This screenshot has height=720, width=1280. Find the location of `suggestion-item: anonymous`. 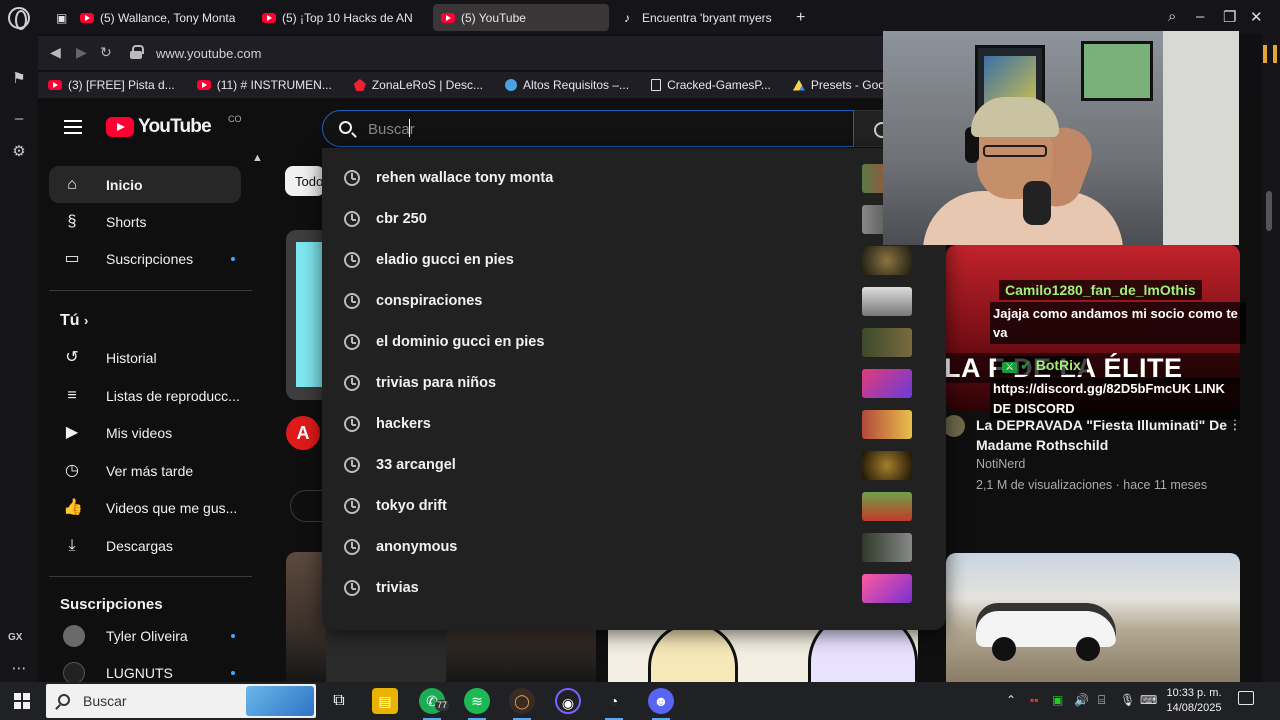

suggestion-item: anonymous is located at coordinates (634, 547).